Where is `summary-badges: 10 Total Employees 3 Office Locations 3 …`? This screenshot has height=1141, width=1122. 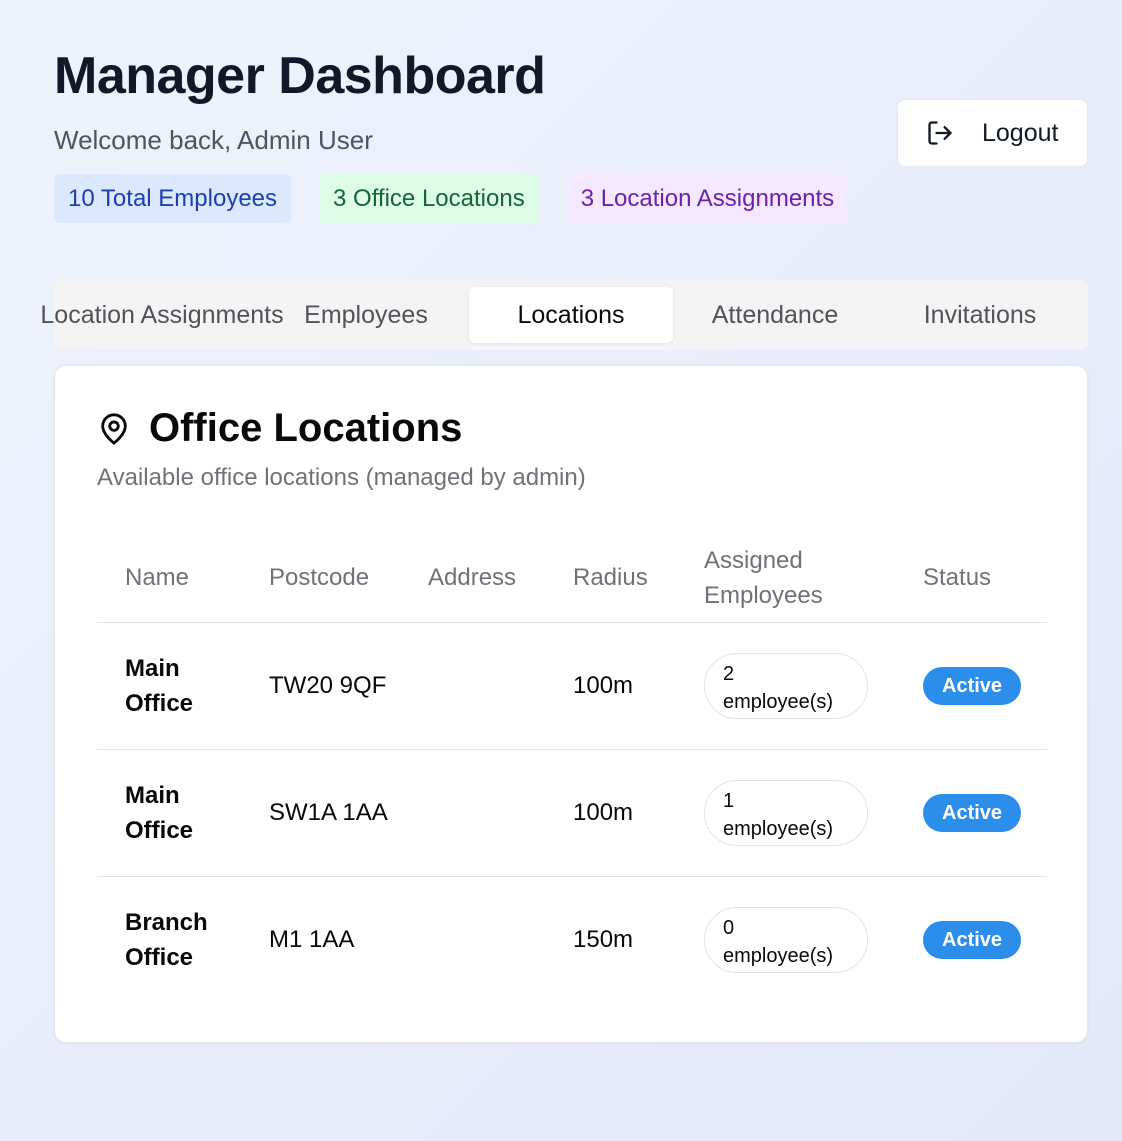 summary-badges: 10 Total Employees 3 Office Locations 3 … is located at coordinates (451, 198).